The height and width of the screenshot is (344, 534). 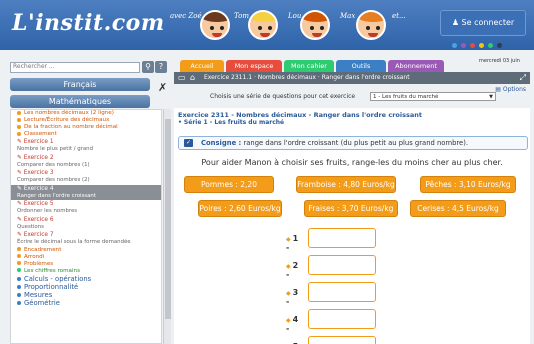 What do you see at coordinates (89, 204) in the screenshot?
I see `exercise-item-title: ✎ Exercice 5` at bounding box center [89, 204].